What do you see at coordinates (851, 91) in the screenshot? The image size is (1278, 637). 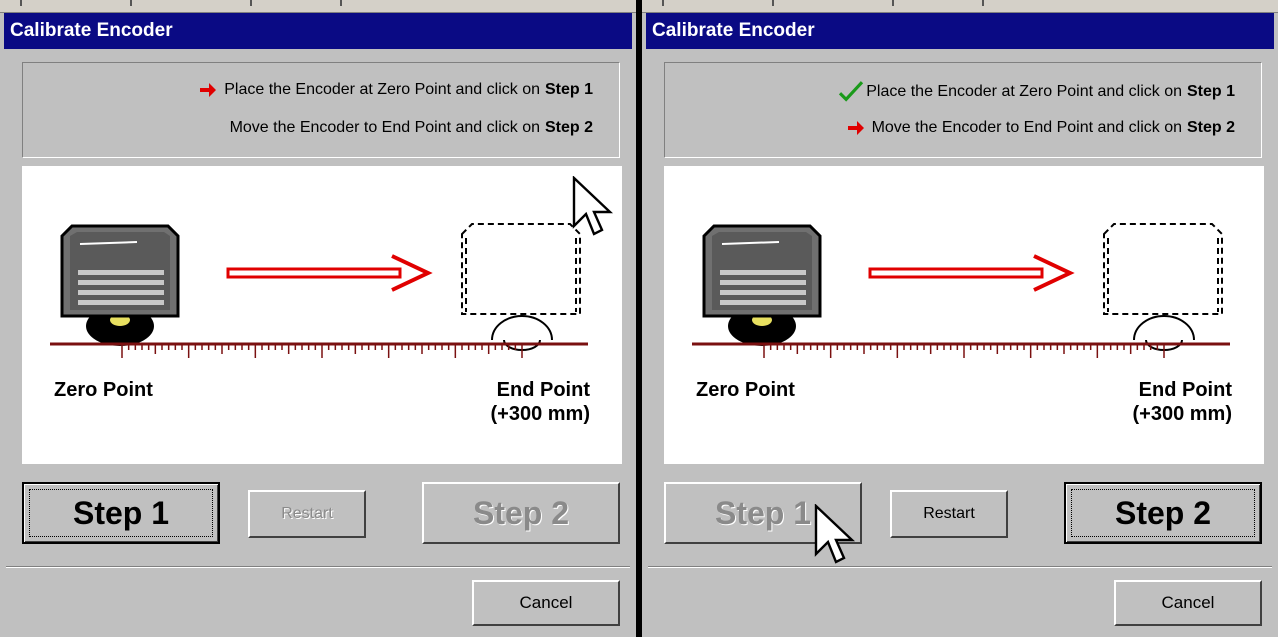 I see `green-check-icon` at bounding box center [851, 91].